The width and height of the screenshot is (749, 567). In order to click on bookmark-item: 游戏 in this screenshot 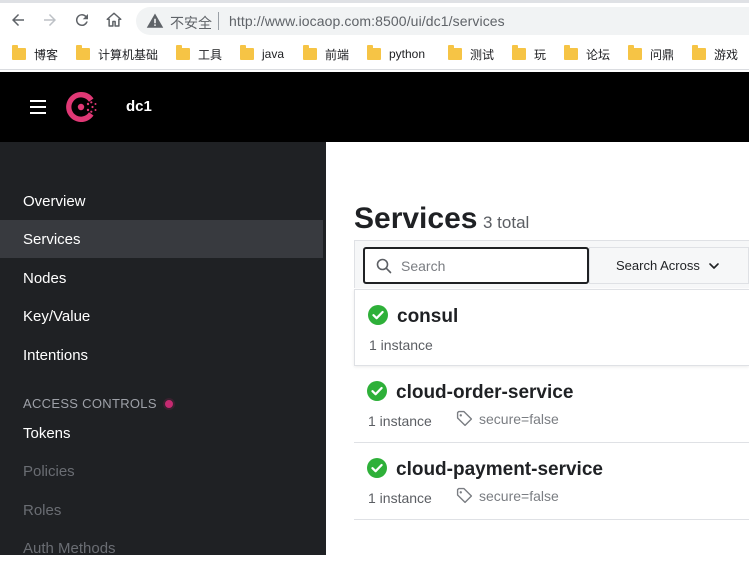, I will do `click(715, 54)`.